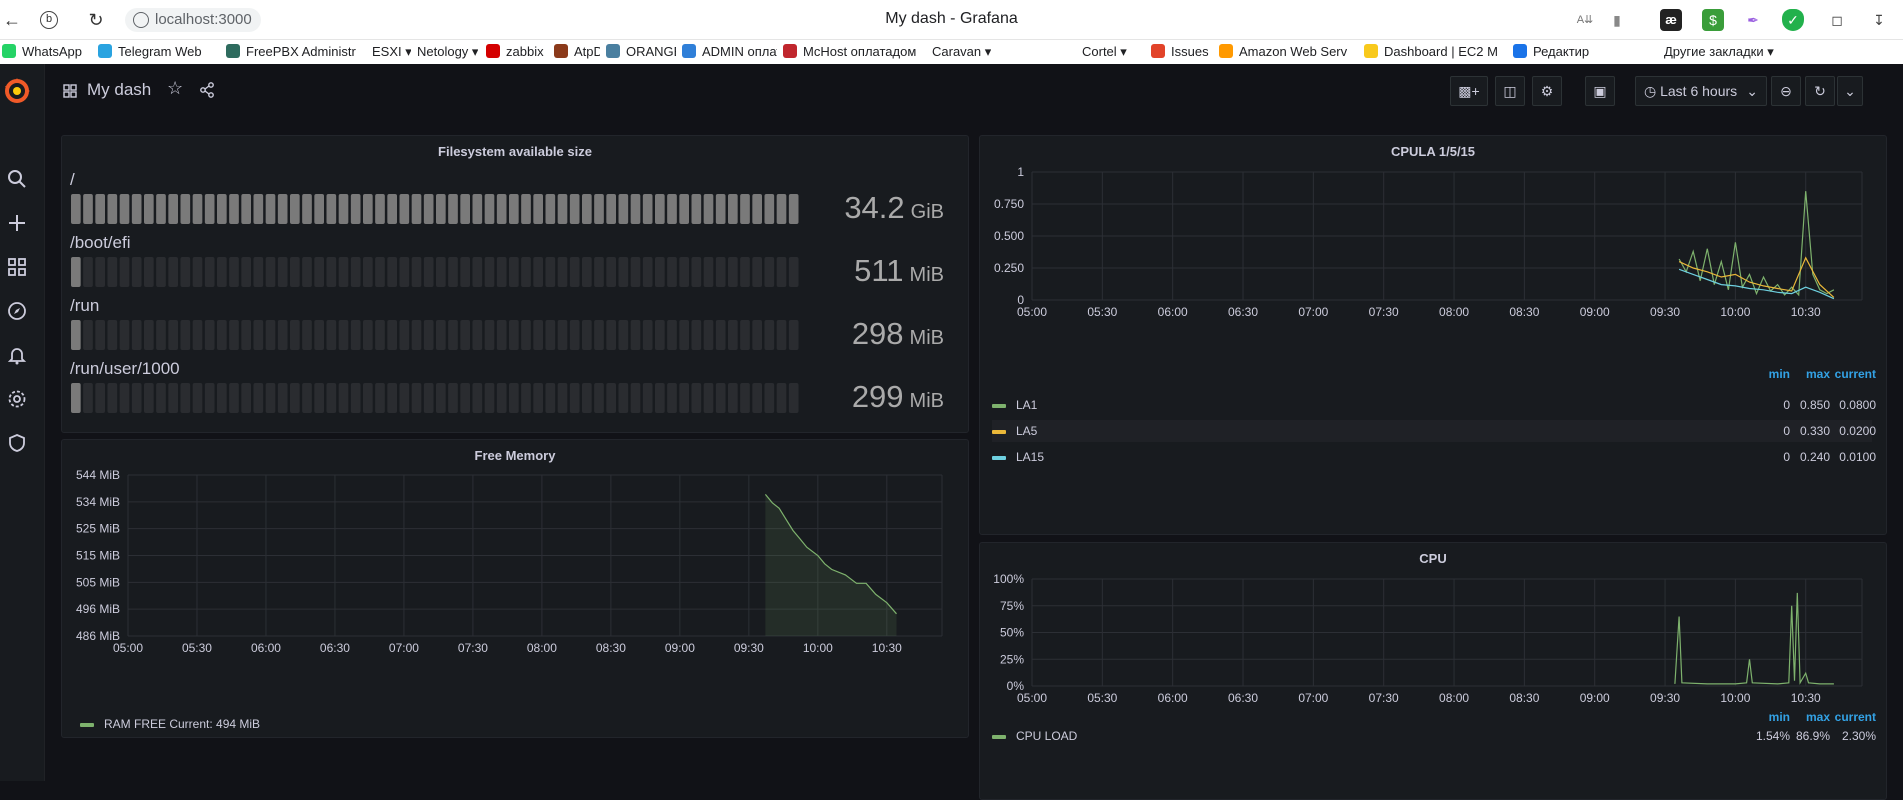  I want to click on bookmark-item: Amazon Web Serv, so click(1283, 52).